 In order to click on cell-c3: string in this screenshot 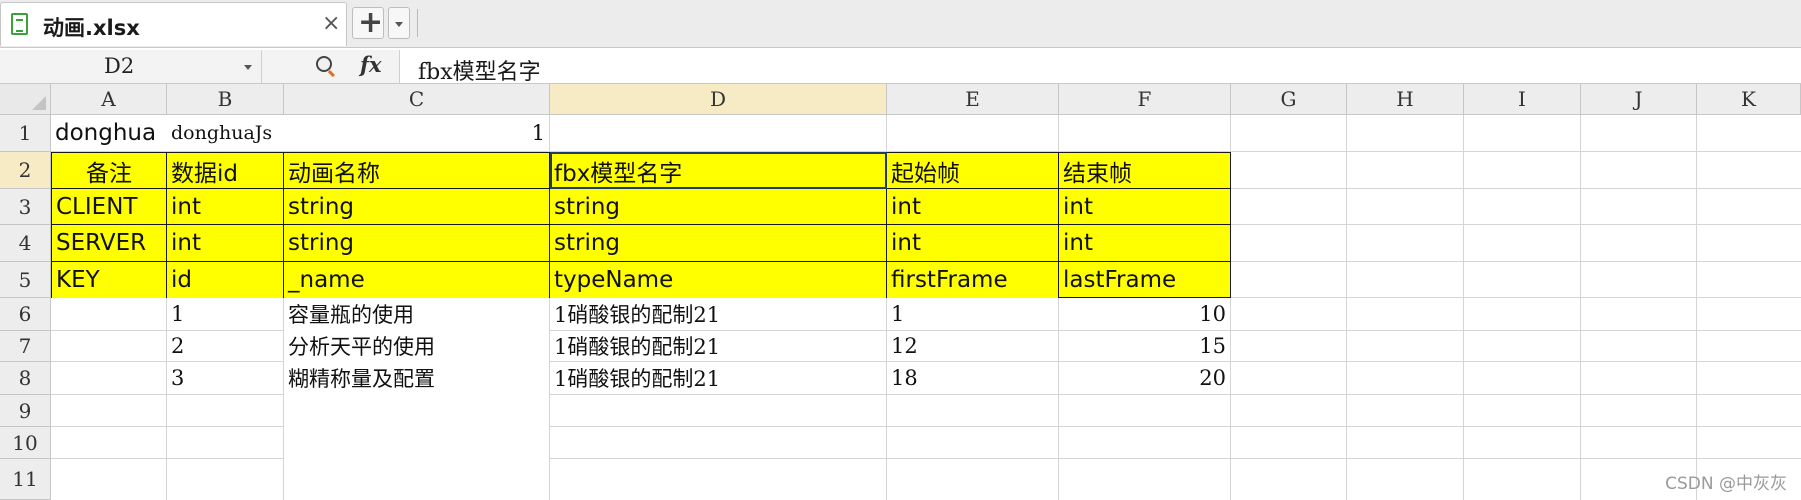, I will do `click(417, 207)`.